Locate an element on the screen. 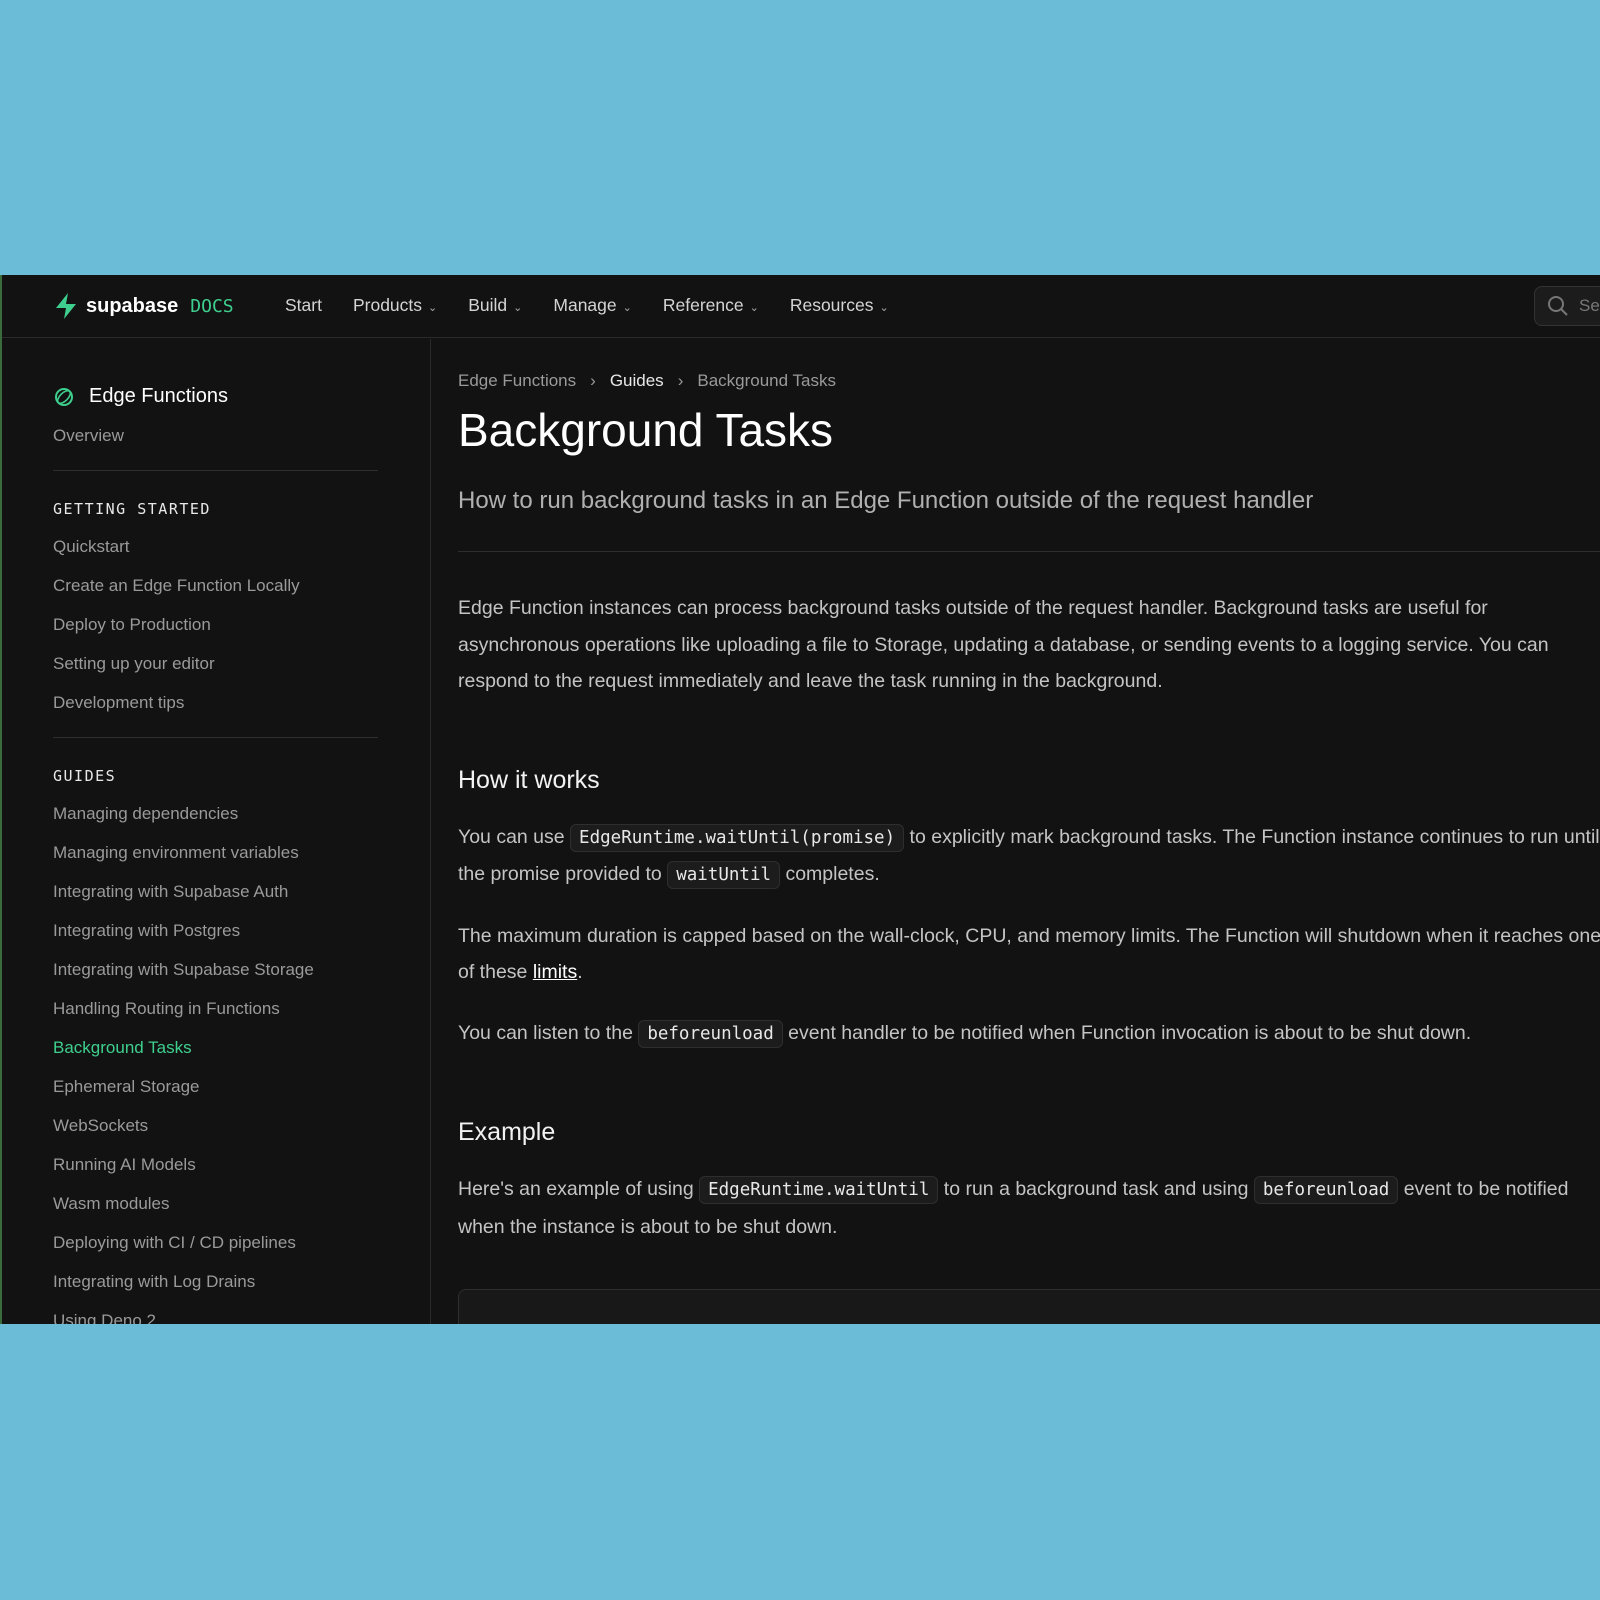 This screenshot has height=1600, width=1600. nav-reference: Reference ⌄ is located at coordinates (711, 305).